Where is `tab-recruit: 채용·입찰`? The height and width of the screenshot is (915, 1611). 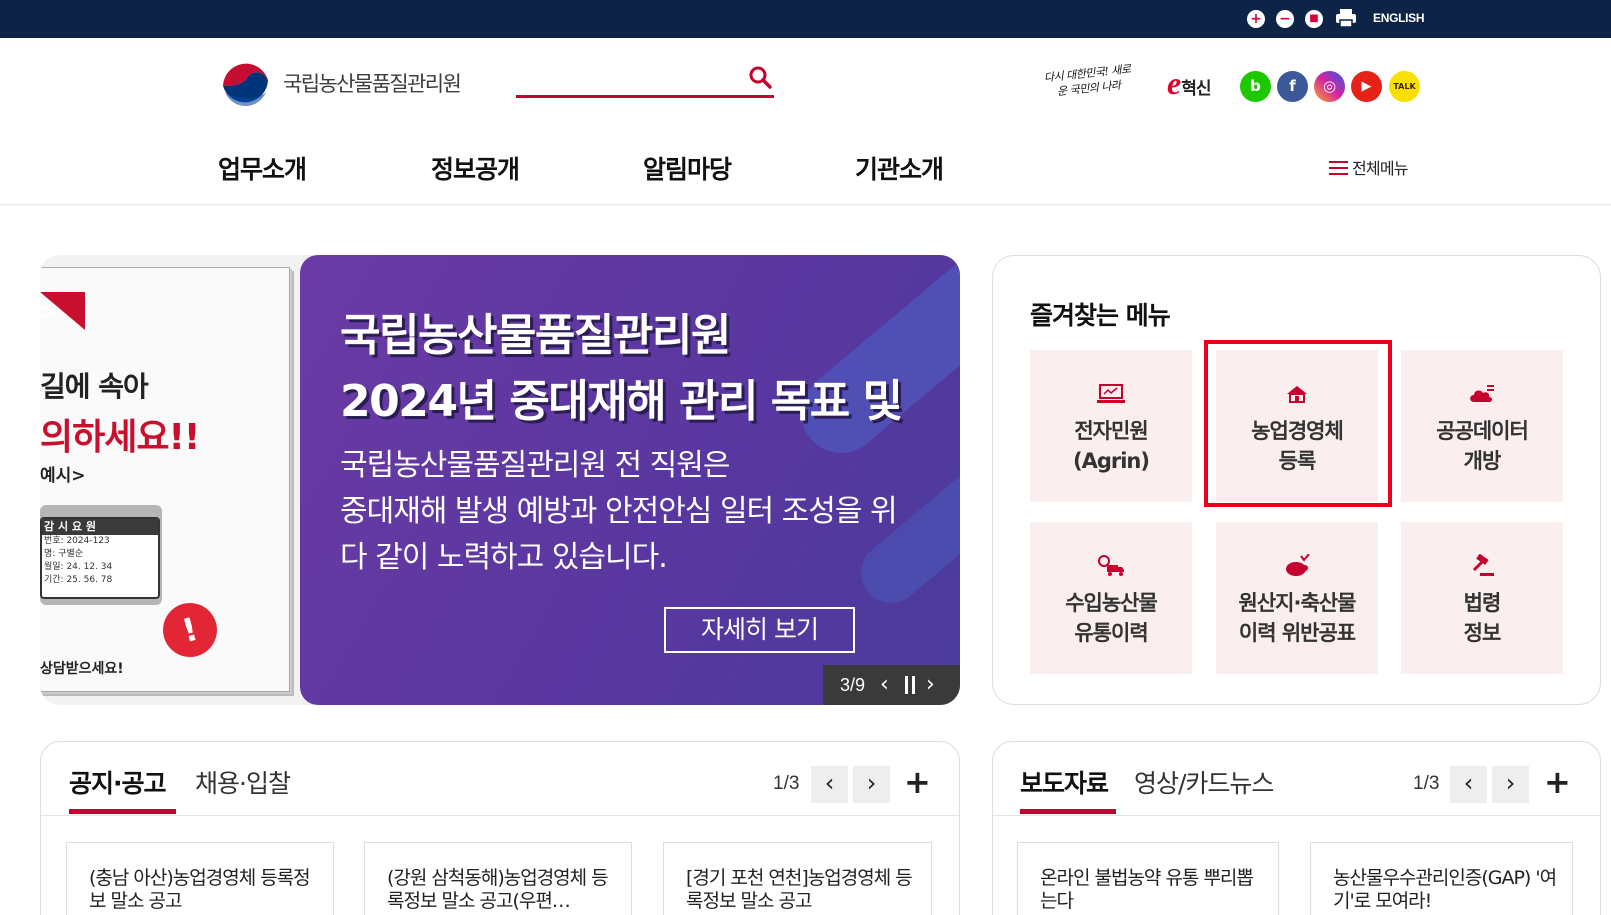 tab-recruit: 채용·입찰 is located at coordinates (243, 782).